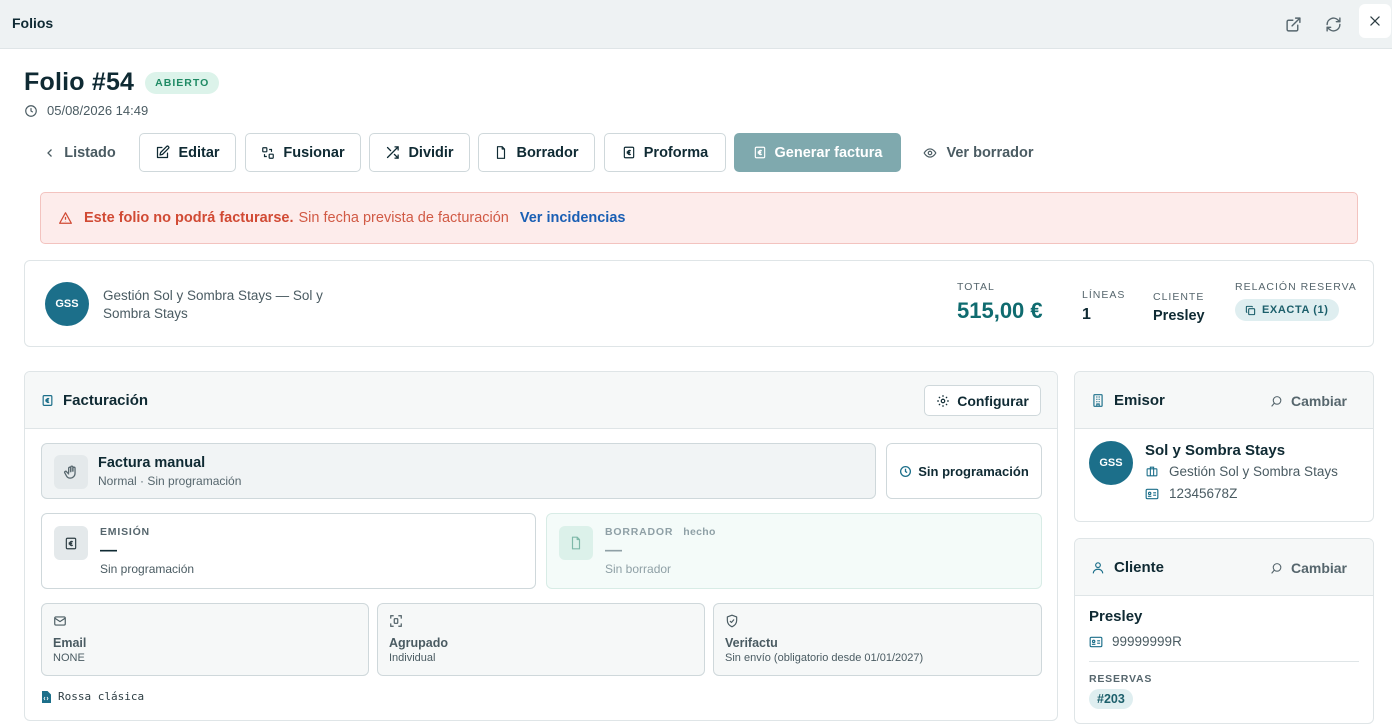 This screenshot has width=1392, height=728. What do you see at coordinates (1098, 568) in the screenshot?
I see `user-icon` at bounding box center [1098, 568].